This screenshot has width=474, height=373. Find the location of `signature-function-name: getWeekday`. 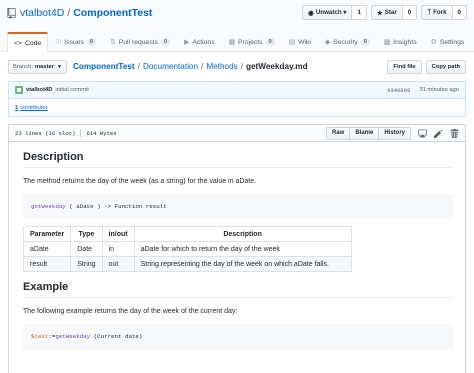

signature-function-name: getWeekday is located at coordinates (48, 206).